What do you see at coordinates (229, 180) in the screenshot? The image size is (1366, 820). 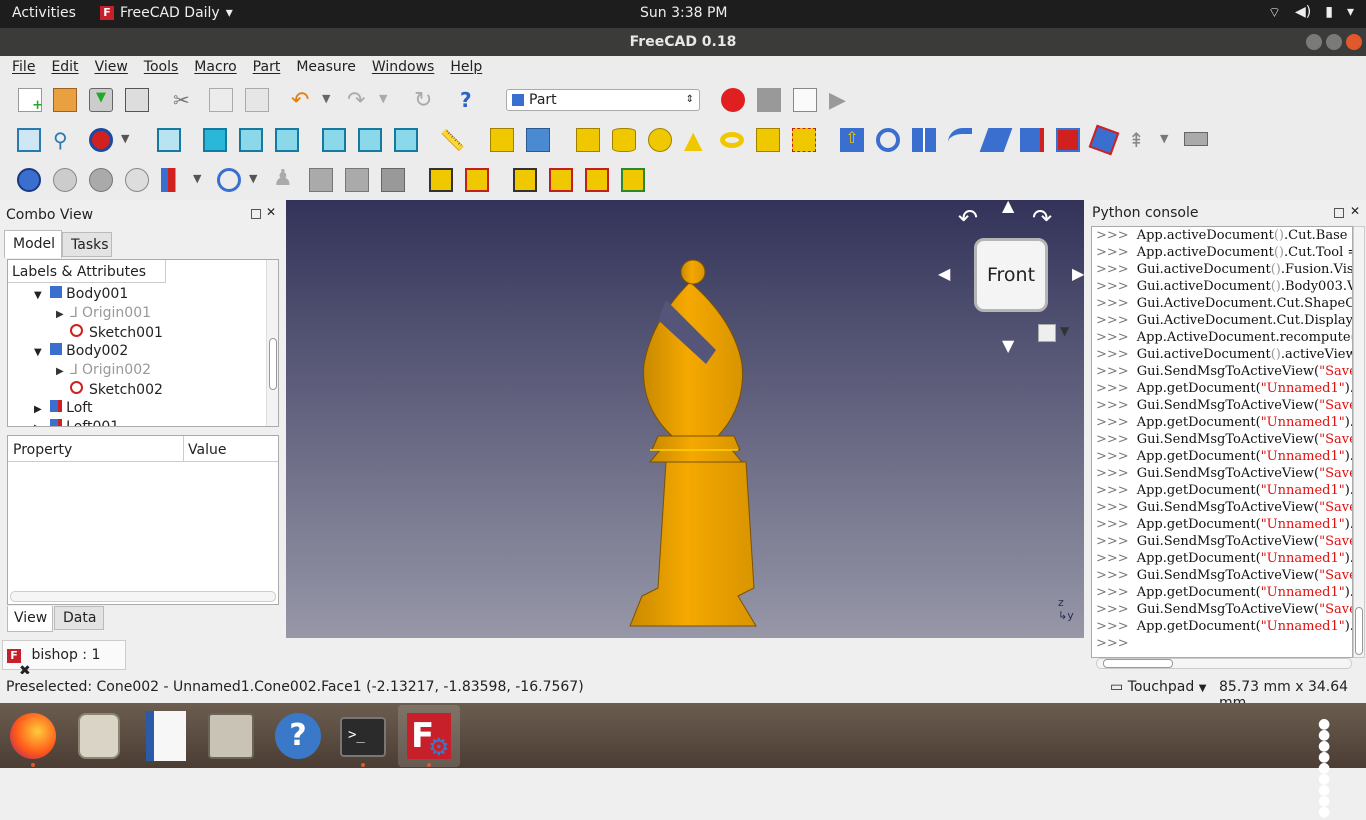 I see `split-features-icon` at bounding box center [229, 180].